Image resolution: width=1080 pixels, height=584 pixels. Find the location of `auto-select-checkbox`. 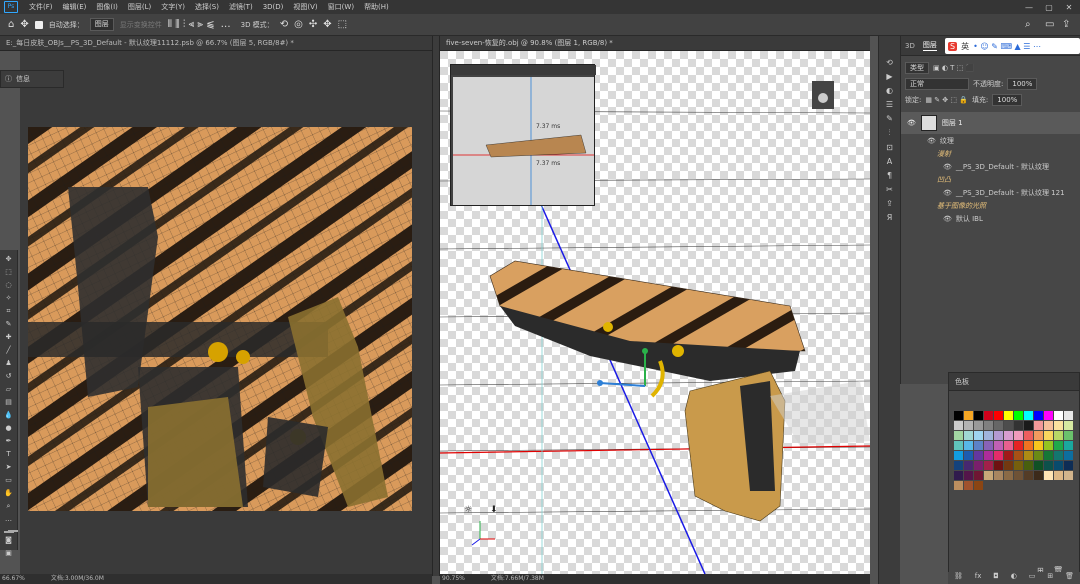

auto-select-checkbox is located at coordinates (38, 24).